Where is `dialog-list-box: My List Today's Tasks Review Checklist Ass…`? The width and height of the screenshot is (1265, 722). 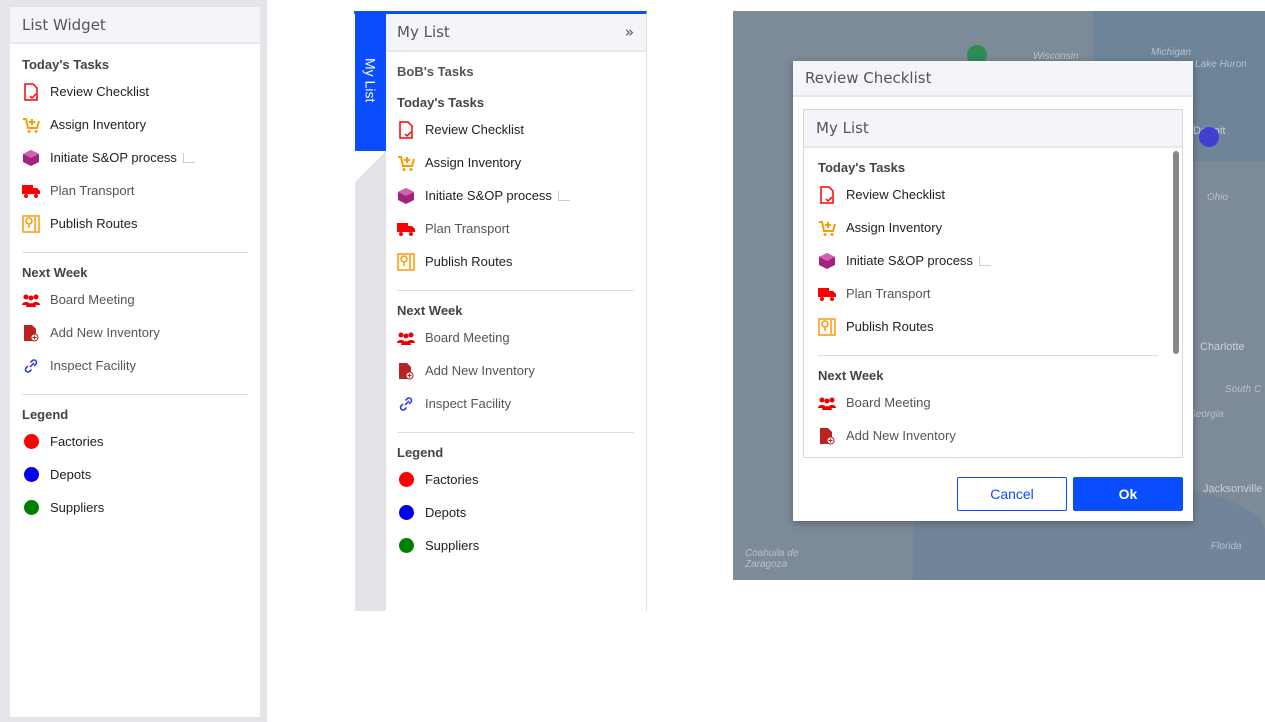 dialog-list-box: My List Today's Tasks Review Checklist Ass… is located at coordinates (993, 283).